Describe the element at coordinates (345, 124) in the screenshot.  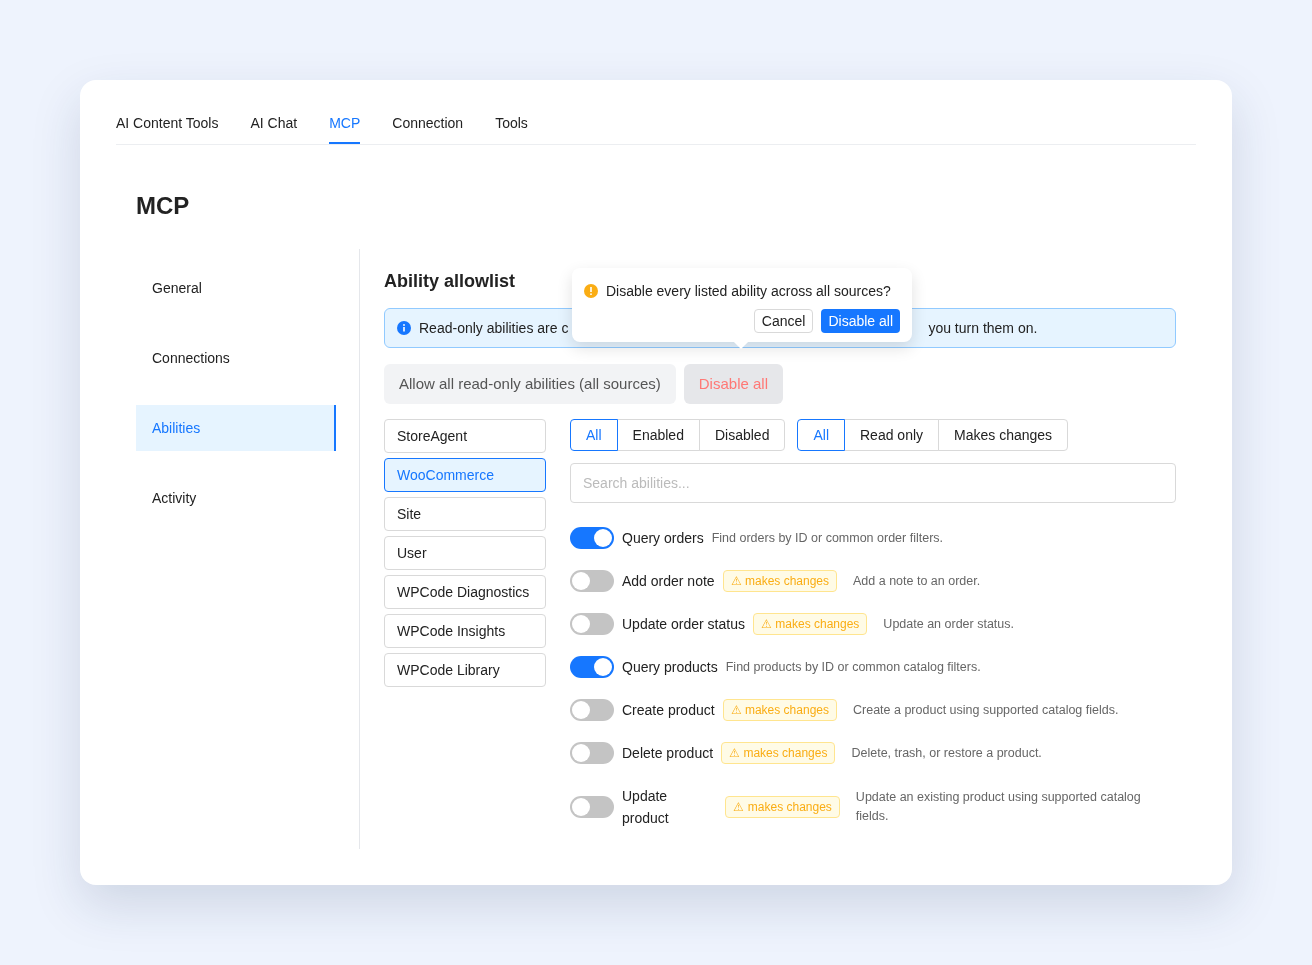
I see `nav-tab: MCP` at that location.